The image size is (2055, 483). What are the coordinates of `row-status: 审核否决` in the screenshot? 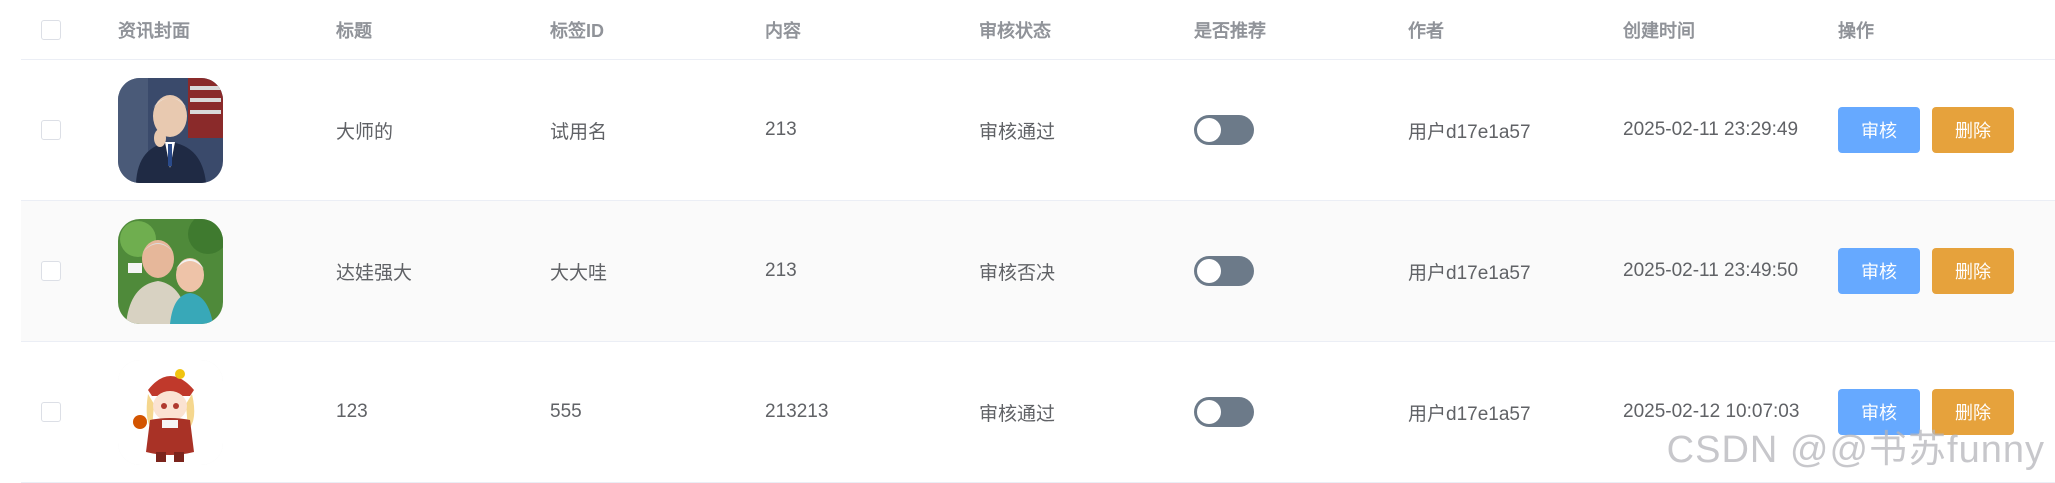 It's located at (1017, 273).